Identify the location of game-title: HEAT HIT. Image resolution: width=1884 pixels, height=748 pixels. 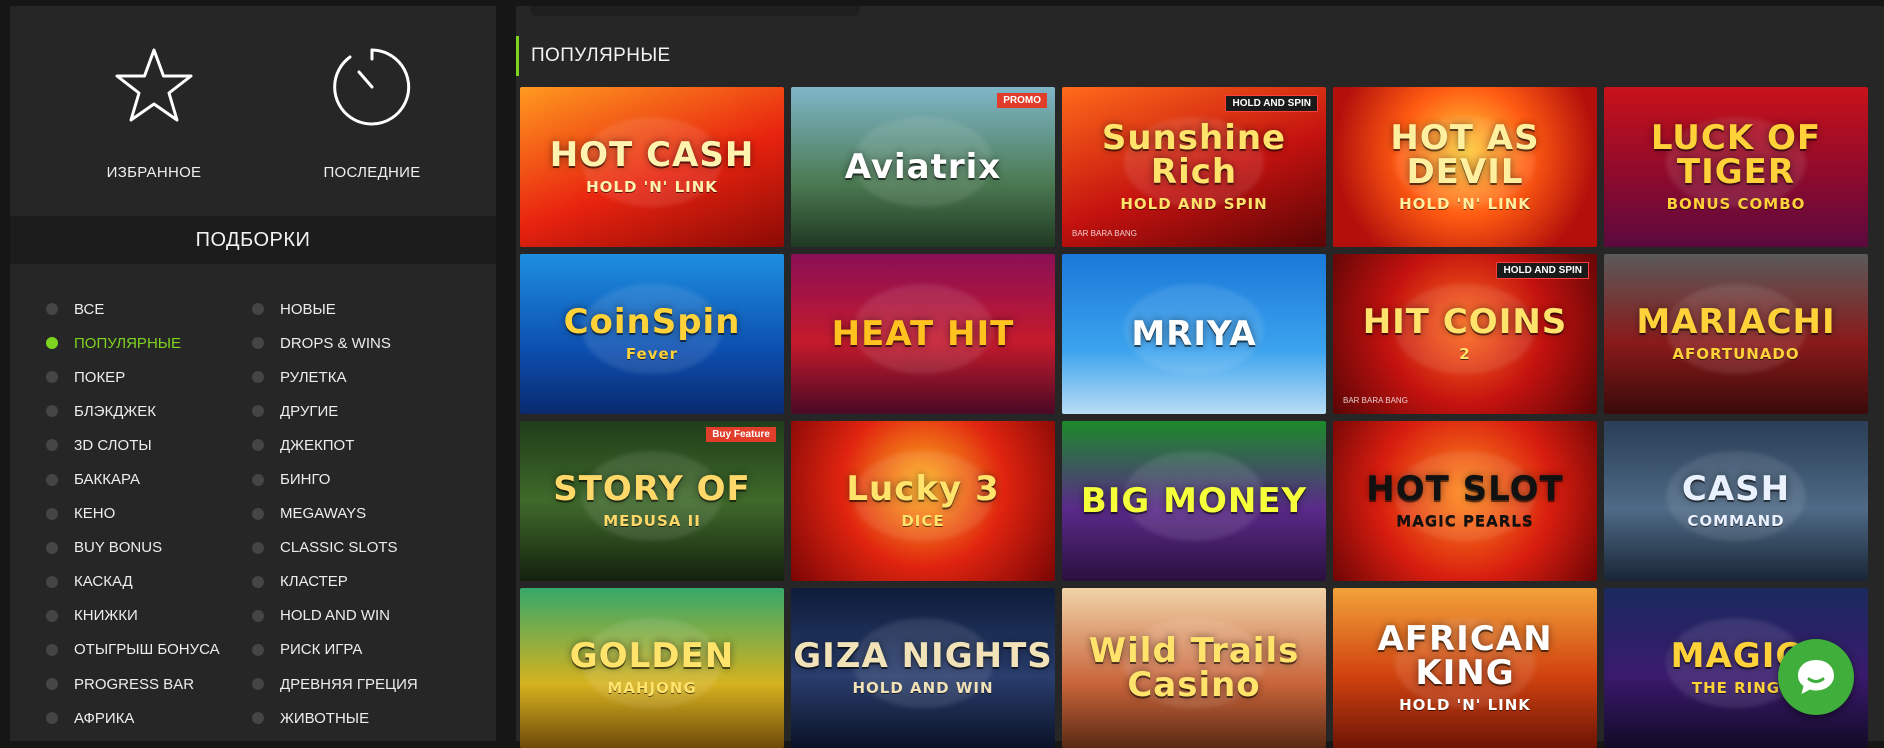
(923, 334).